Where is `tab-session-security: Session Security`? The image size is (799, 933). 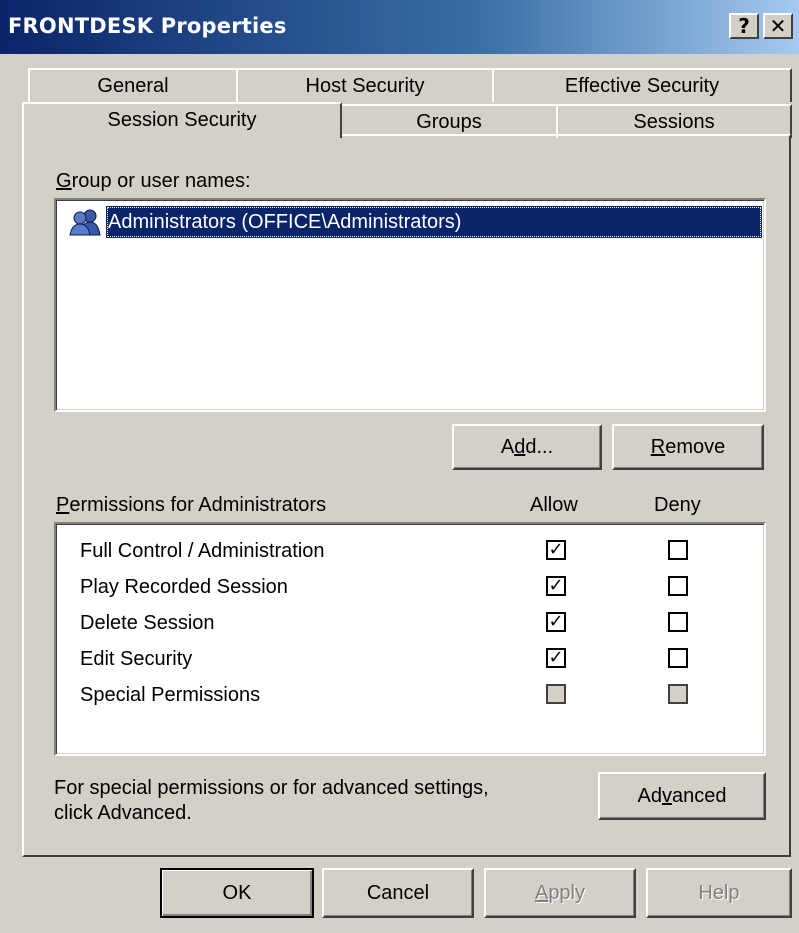 tab-session-security: Session Security is located at coordinates (182, 120).